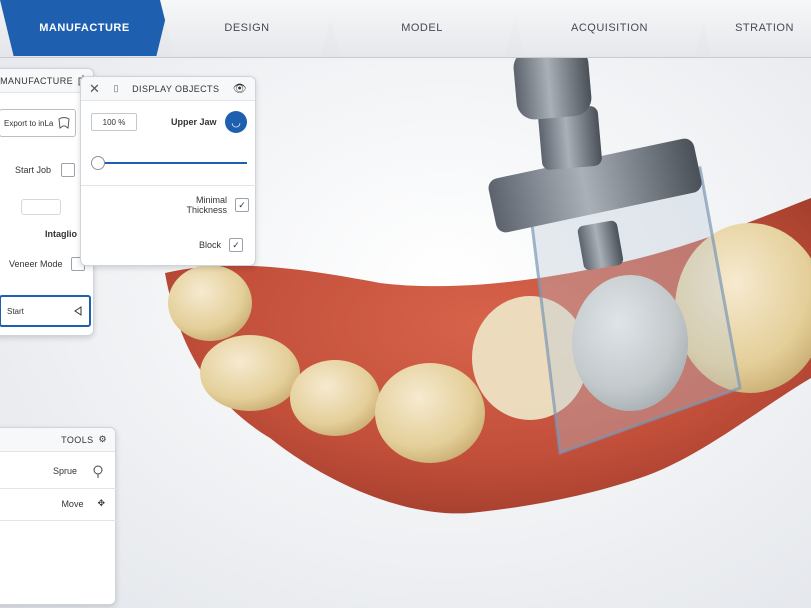 This screenshot has width=811, height=608. I want to click on opacity-slider-track, so click(171, 163).